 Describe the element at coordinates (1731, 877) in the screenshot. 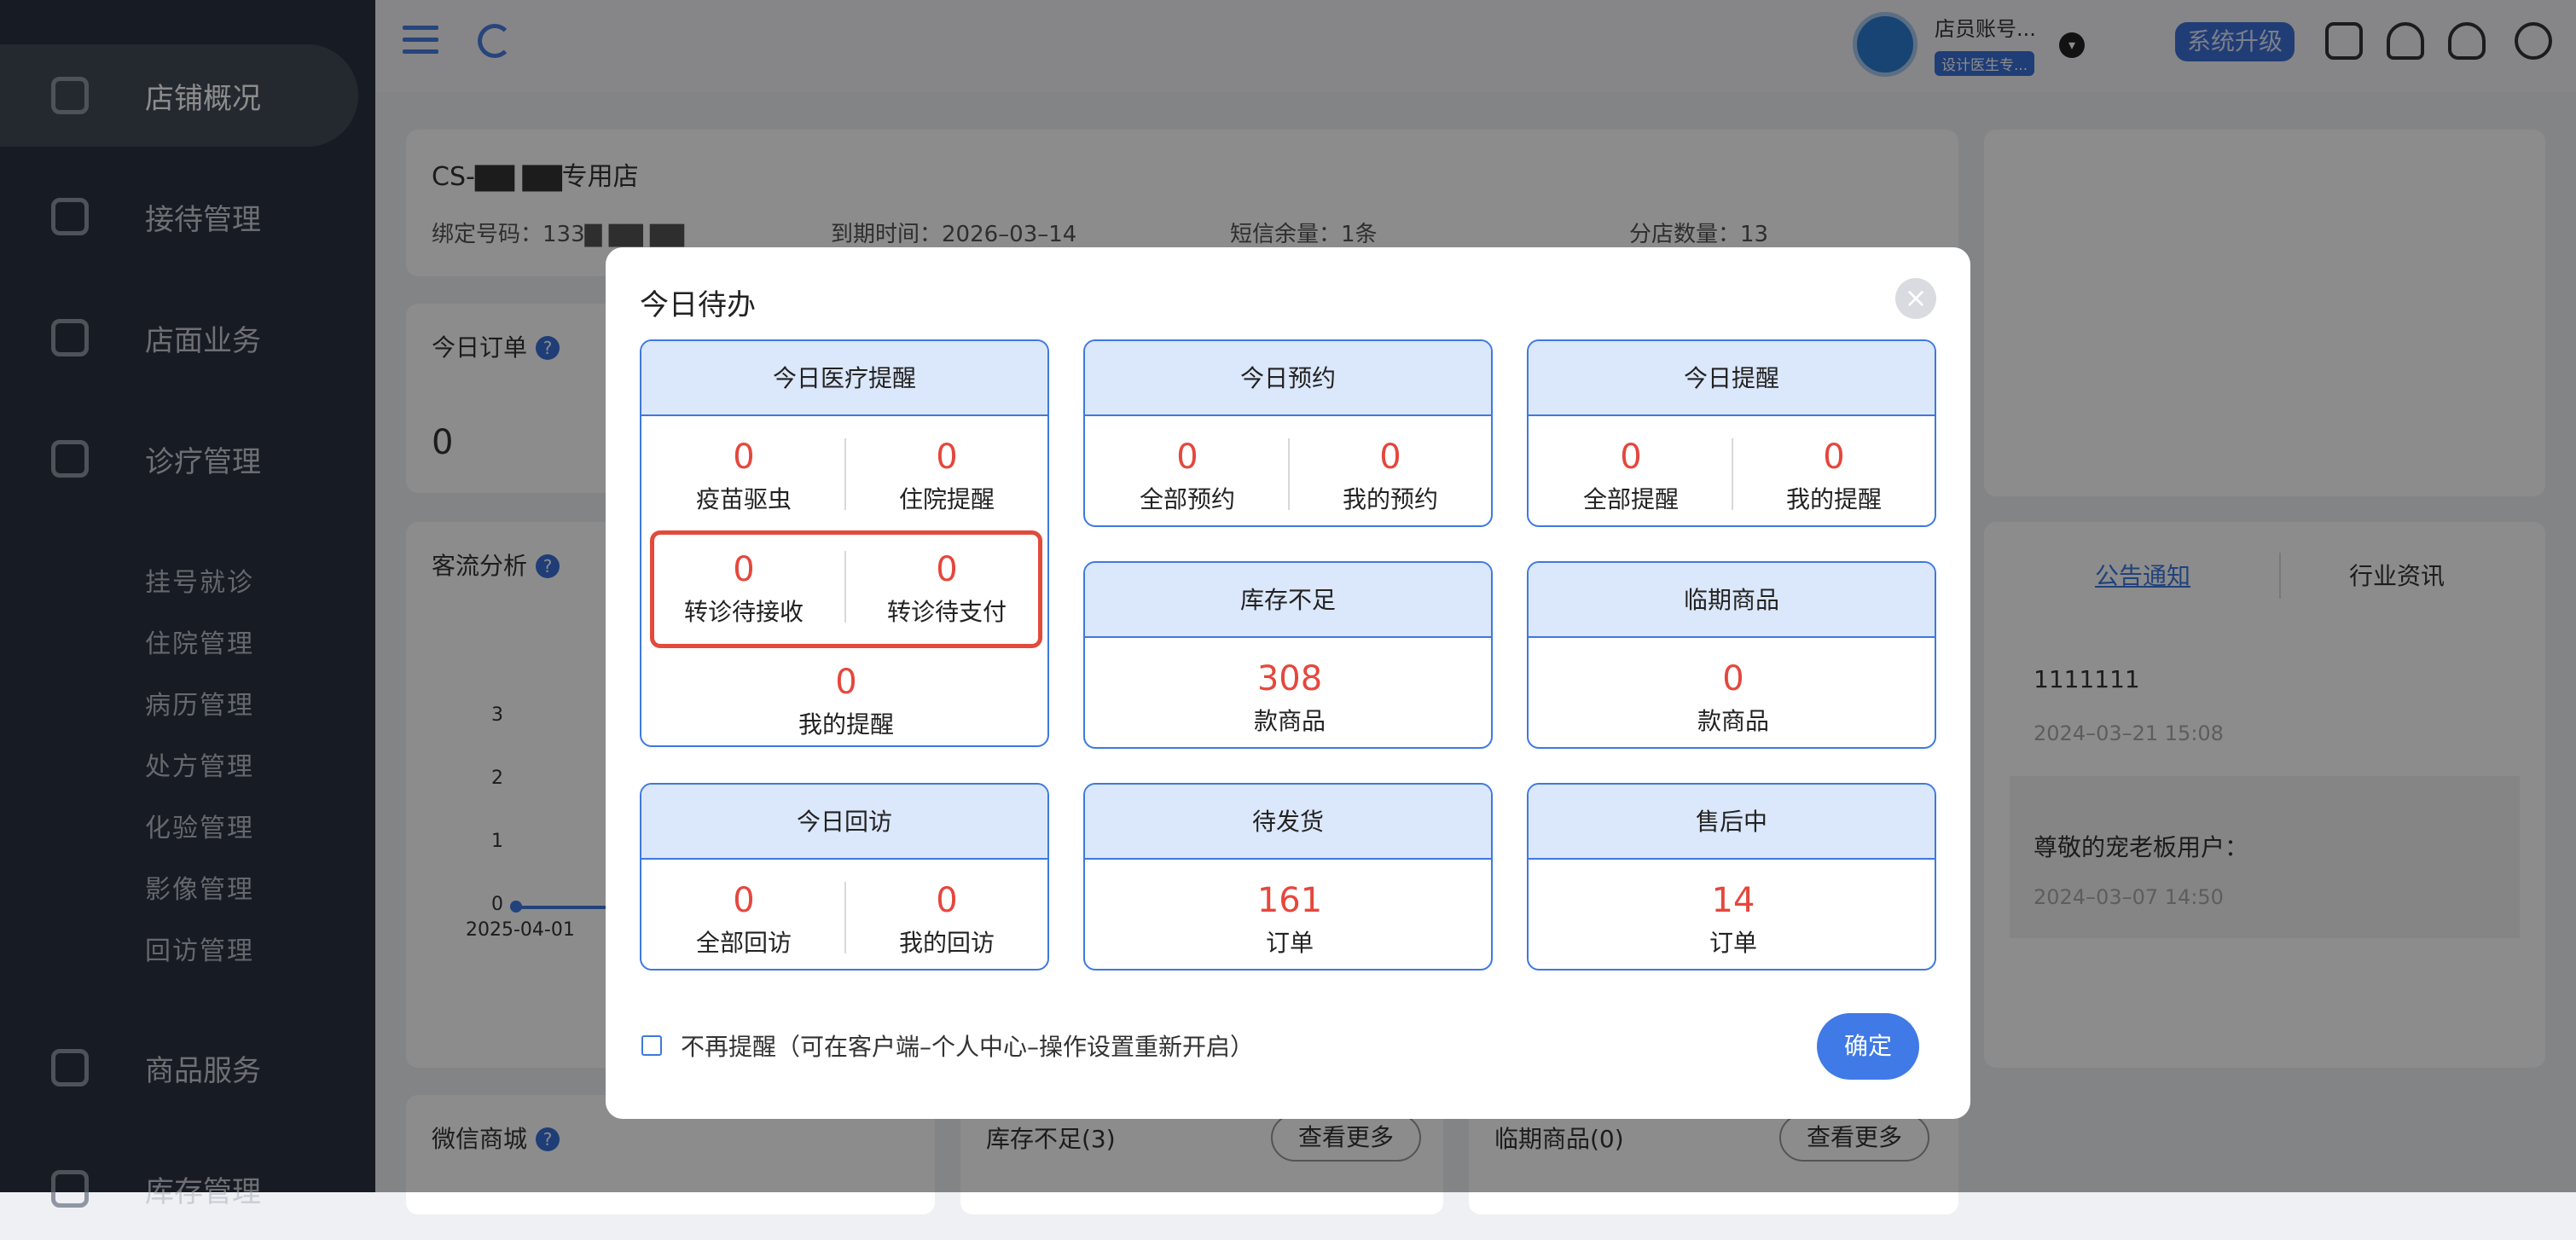

I see `after-sales-box: 售后中 14 订单` at that location.